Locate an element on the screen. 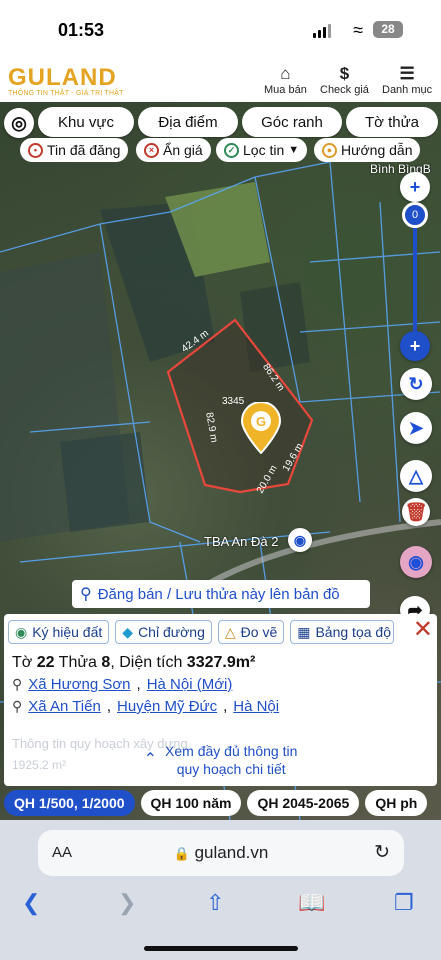 Image resolution: width=441 pixels, height=960 pixels. poi-icon: ◉ is located at coordinates (300, 540).